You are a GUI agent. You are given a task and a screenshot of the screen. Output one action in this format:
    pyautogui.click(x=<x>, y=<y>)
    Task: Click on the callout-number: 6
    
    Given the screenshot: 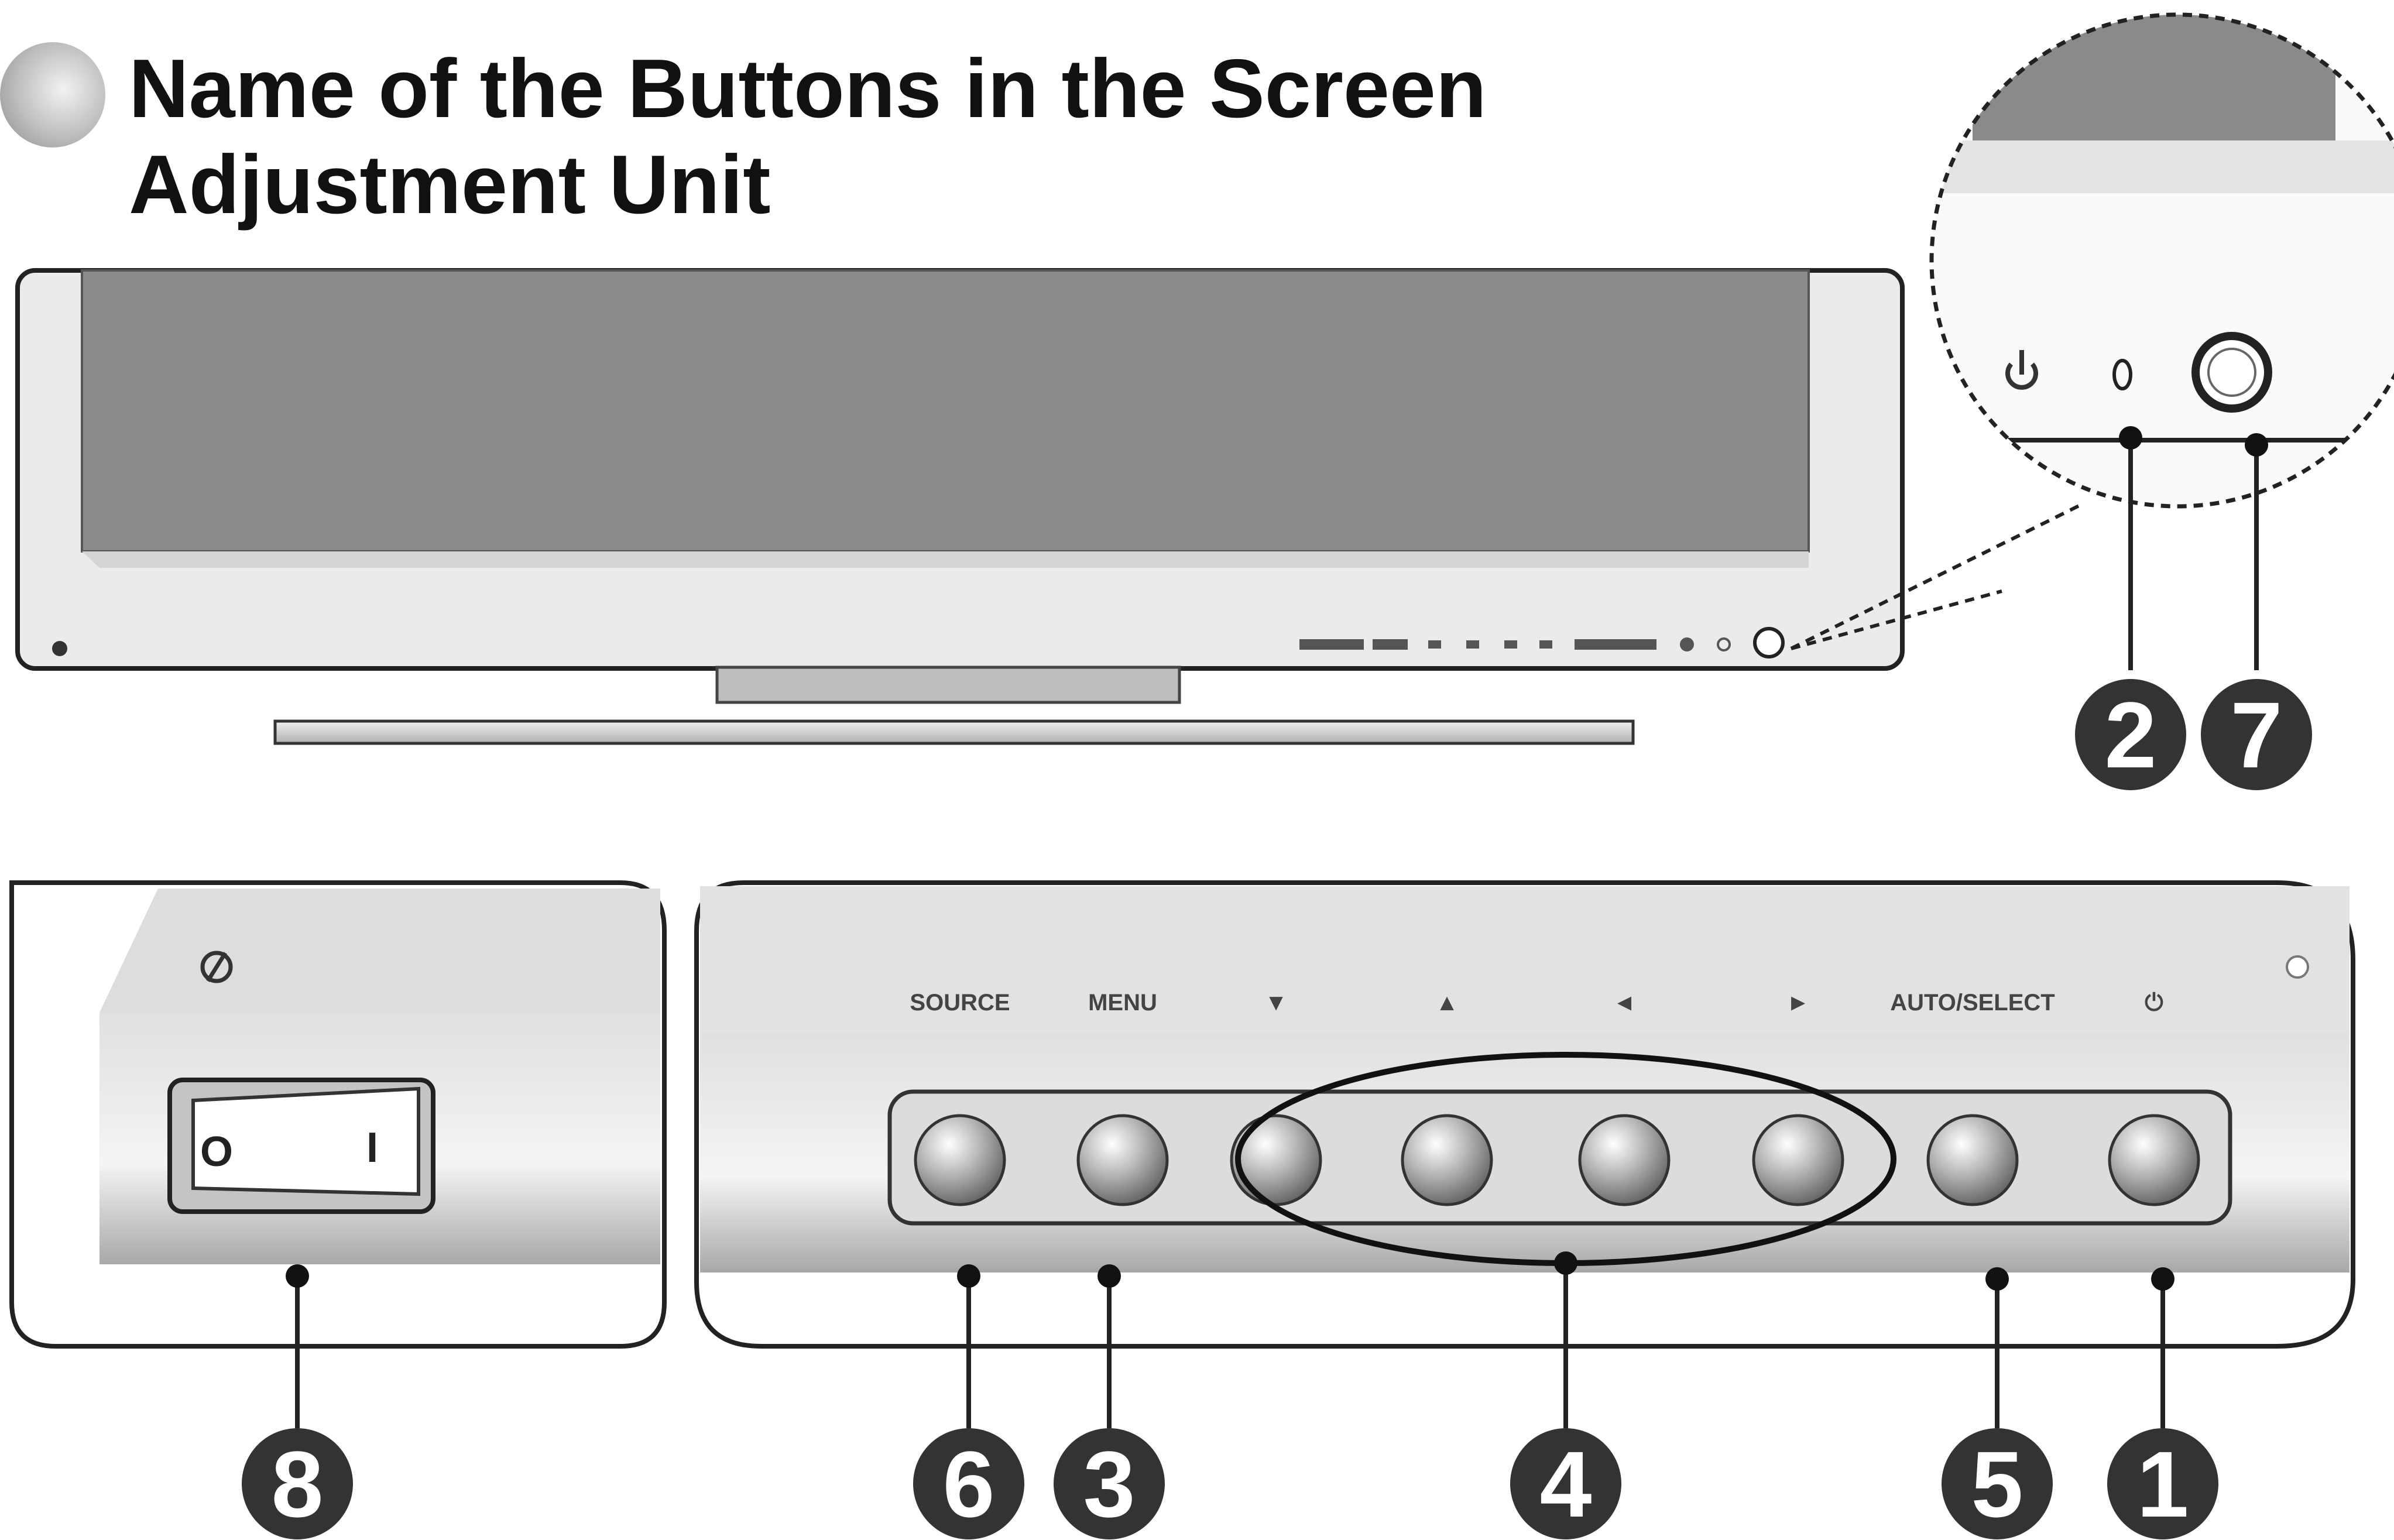 What is the action you would take?
    pyautogui.click(x=969, y=1484)
    